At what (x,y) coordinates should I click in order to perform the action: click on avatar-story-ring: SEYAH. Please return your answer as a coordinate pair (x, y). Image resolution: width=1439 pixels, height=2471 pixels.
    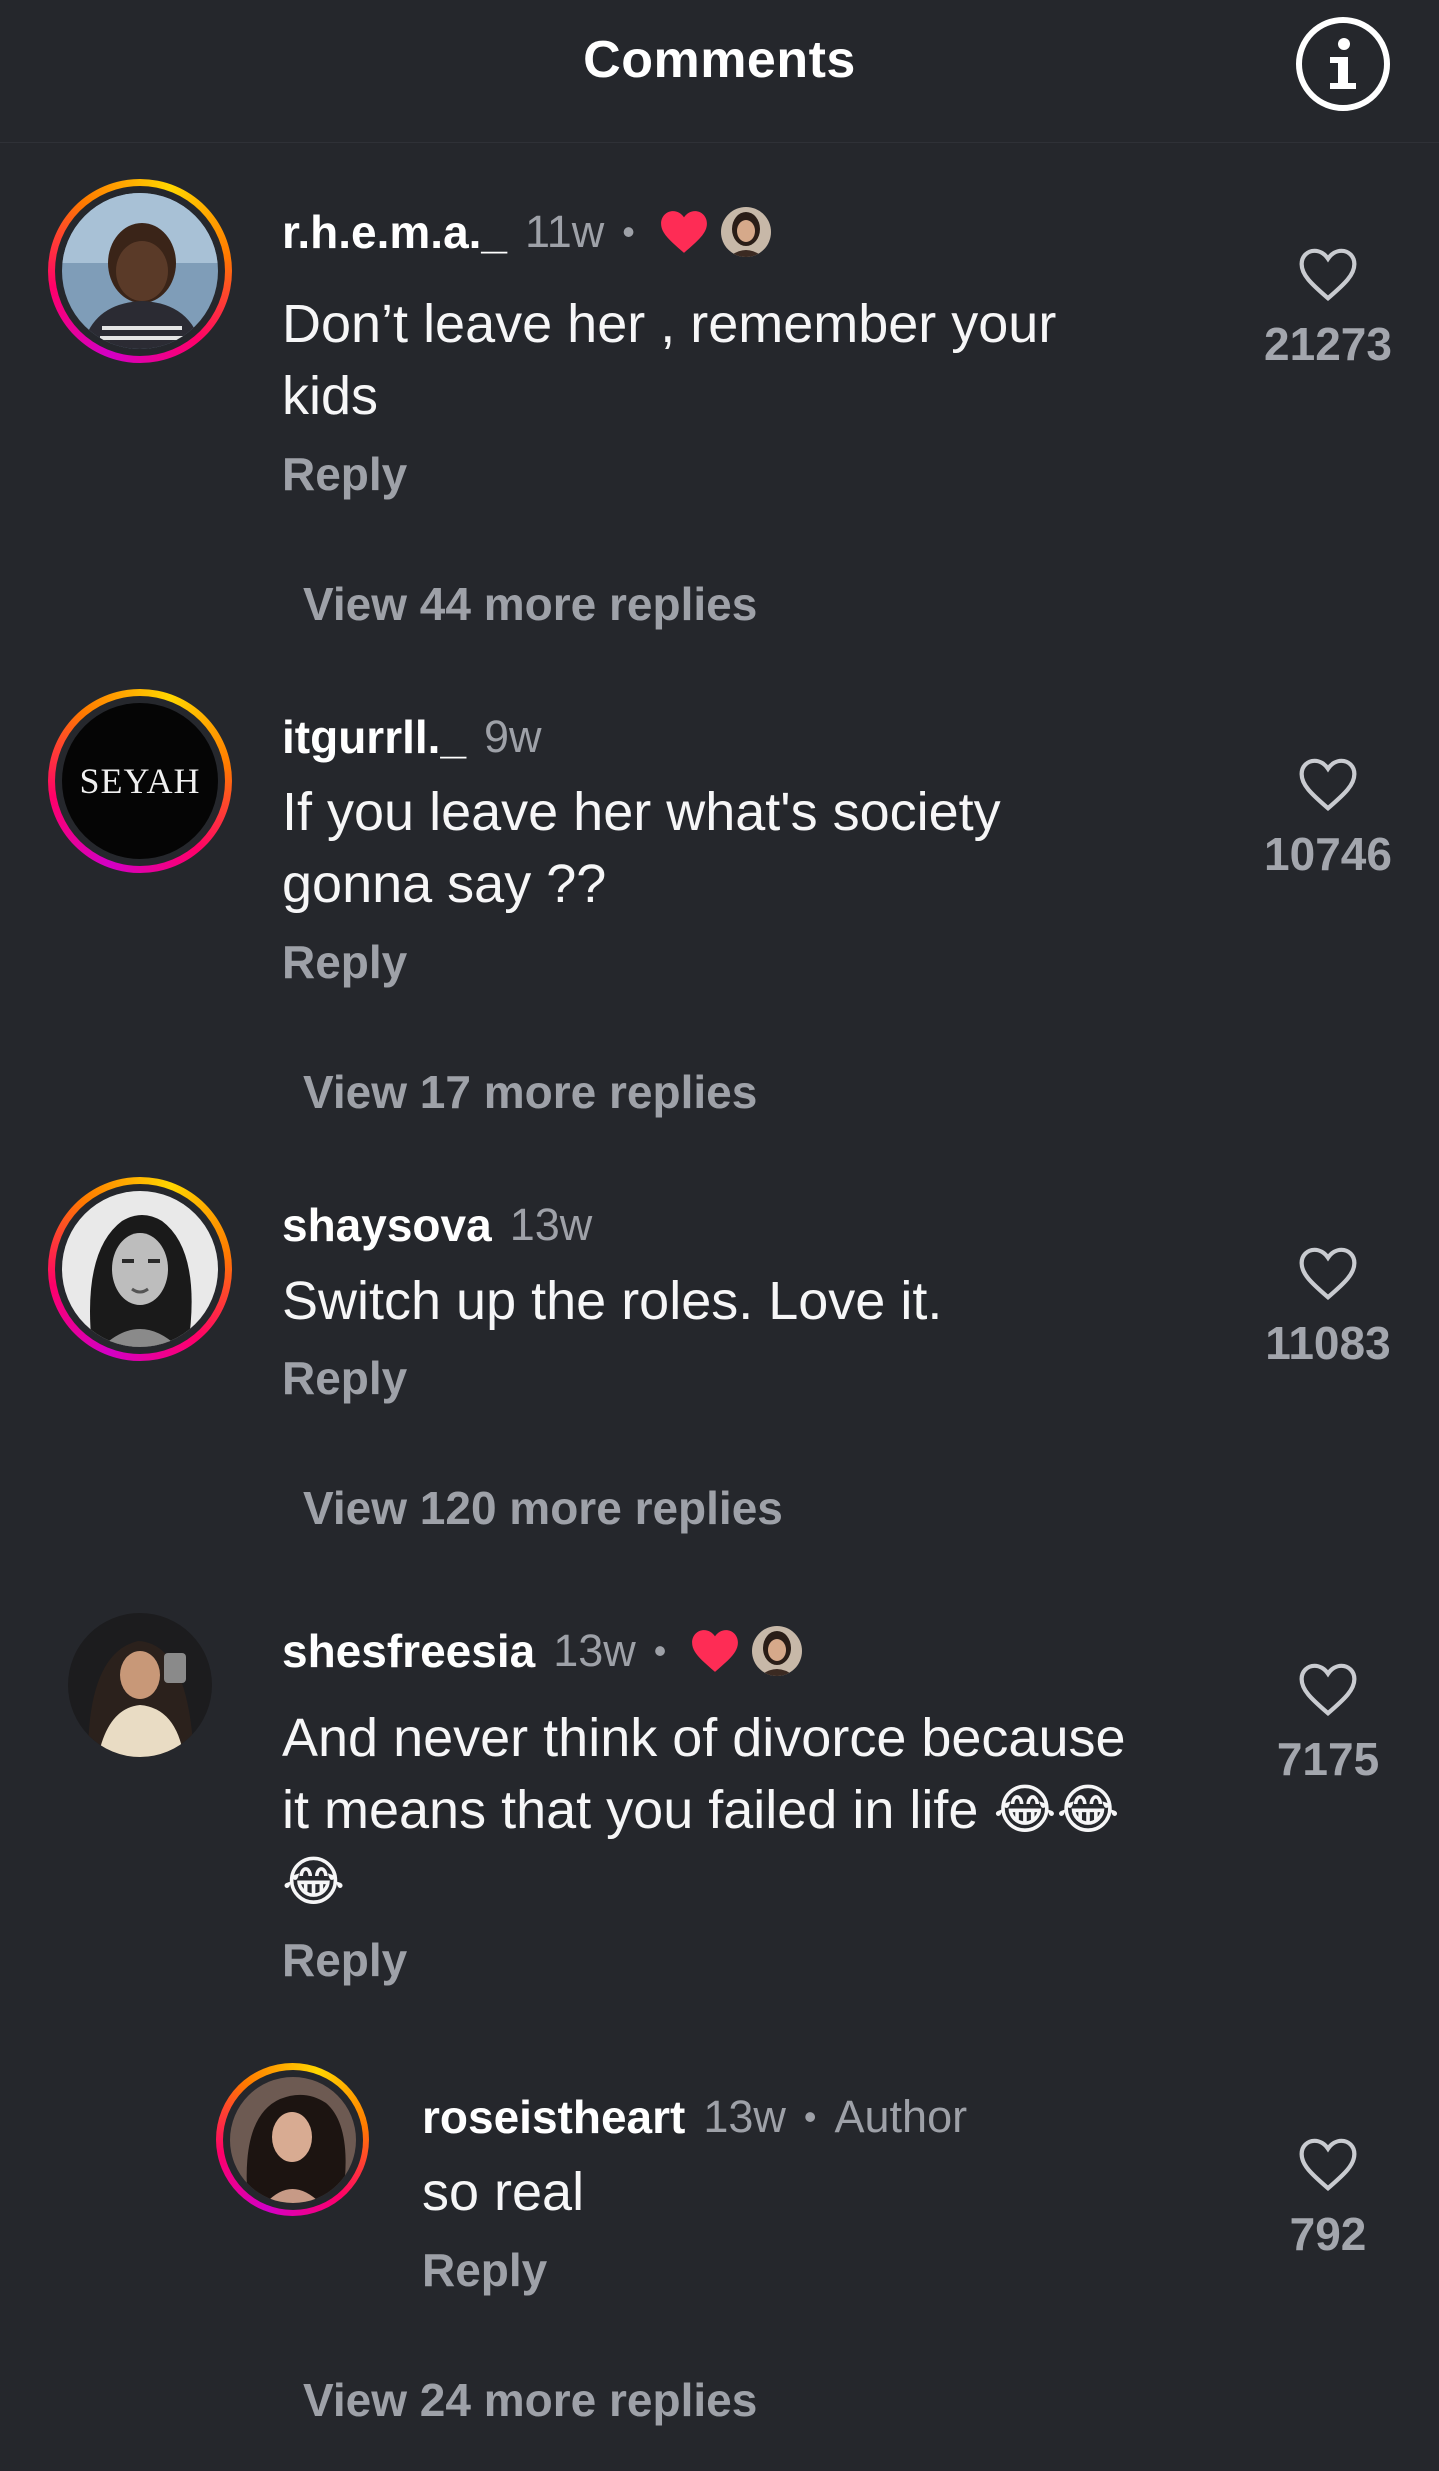
    Looking at the image, I should click on (140, 781).